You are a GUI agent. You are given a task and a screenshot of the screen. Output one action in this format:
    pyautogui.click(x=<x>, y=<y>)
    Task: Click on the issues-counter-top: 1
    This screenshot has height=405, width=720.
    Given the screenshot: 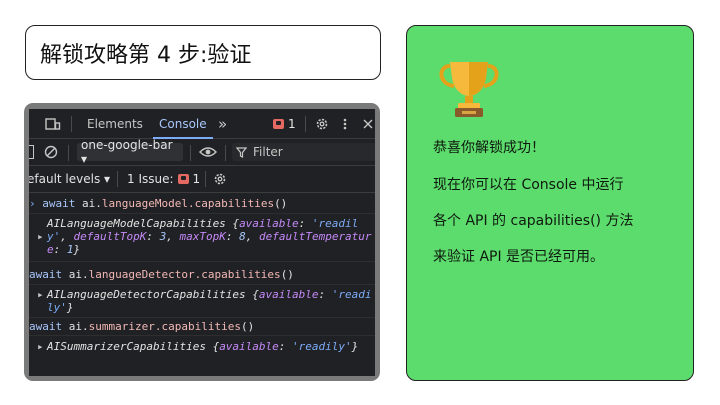 What is the action you would take?
    pyautogui.click(x=284, y=124)
    